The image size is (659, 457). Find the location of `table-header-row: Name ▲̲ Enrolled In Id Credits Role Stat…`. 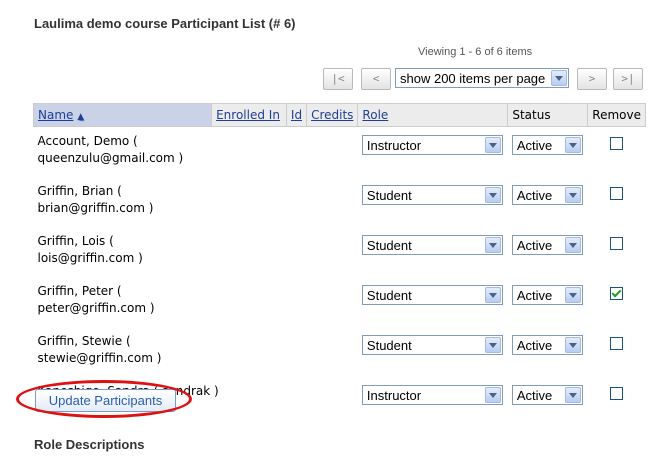

table-header-row: Name ▲̲ Enrolled In Id Credits Role Stat… is located at coordinates (339, 115).